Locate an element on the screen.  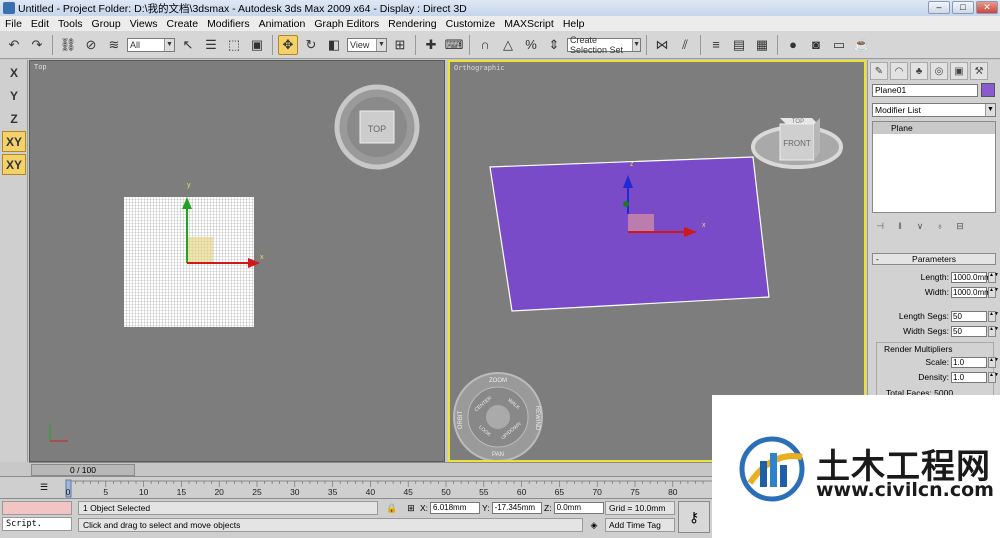
close-icon: ✕ is located at coordinates (987, 7).